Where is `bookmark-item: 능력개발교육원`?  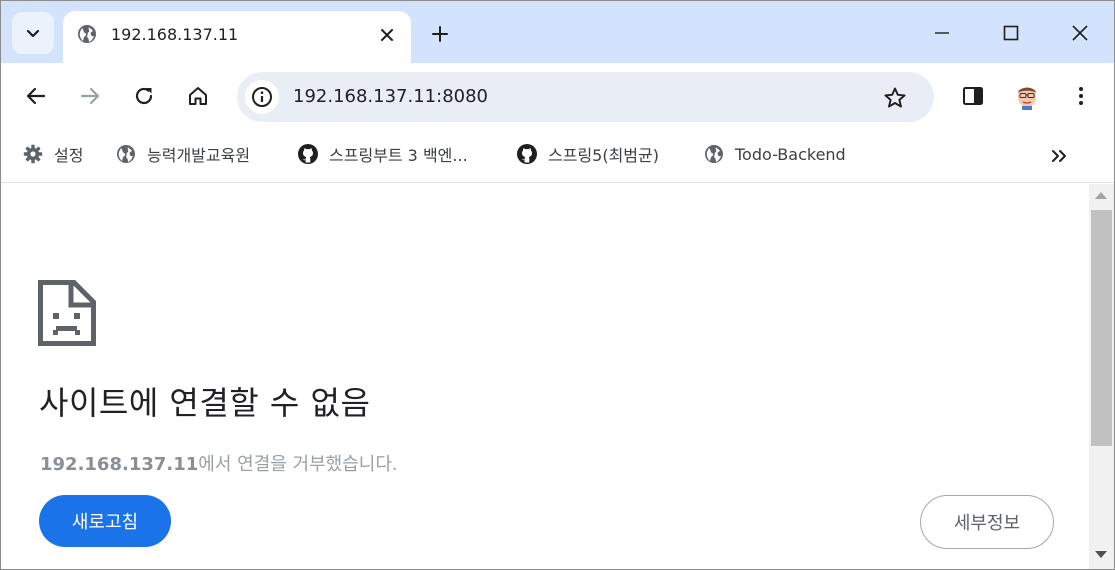
bookmark-item: 능력개발교육원 is located at coordinates (182, 154).